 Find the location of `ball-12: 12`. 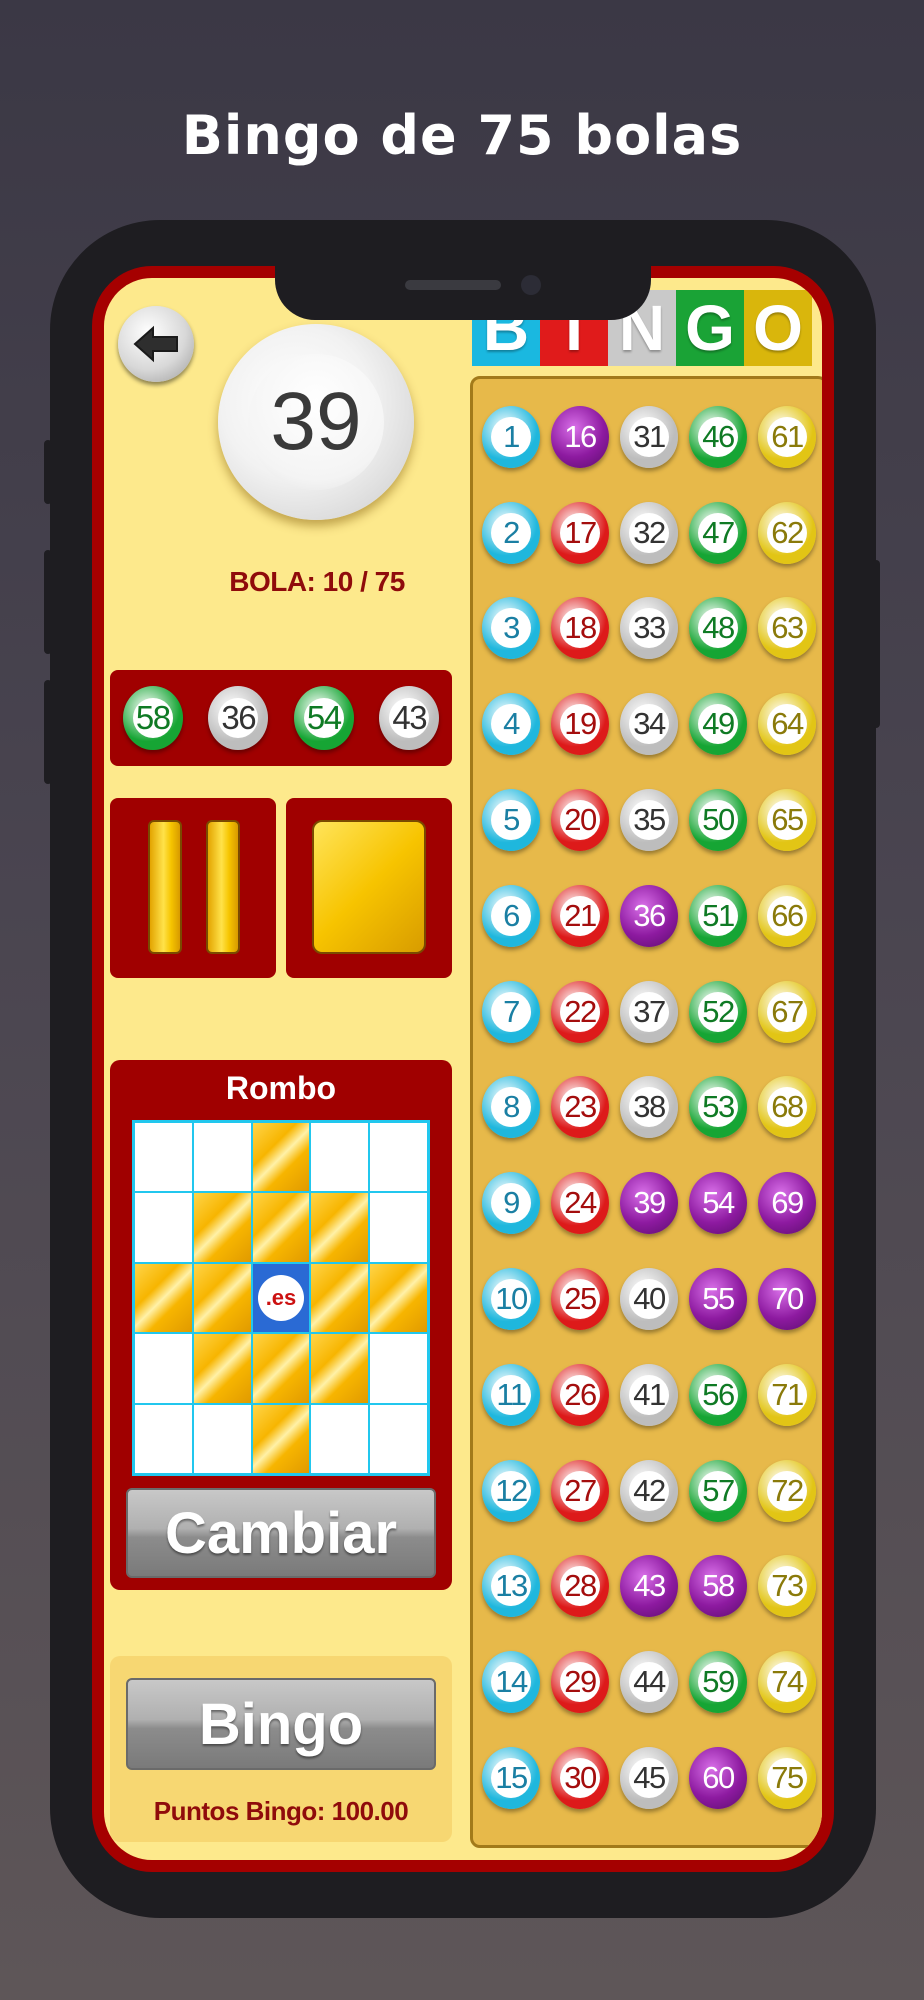

ball-12: 12 is located at coordinates (511, 1490).